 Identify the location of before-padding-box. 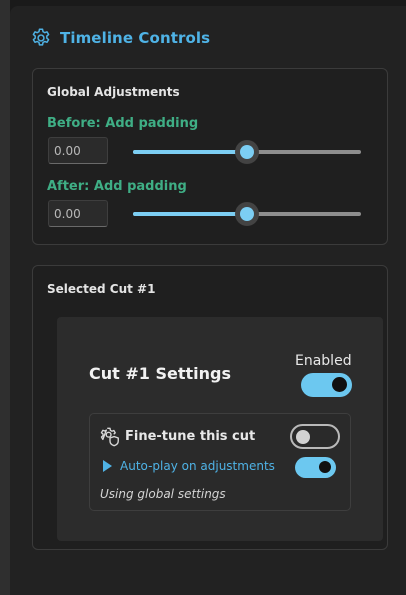
(78, 150).